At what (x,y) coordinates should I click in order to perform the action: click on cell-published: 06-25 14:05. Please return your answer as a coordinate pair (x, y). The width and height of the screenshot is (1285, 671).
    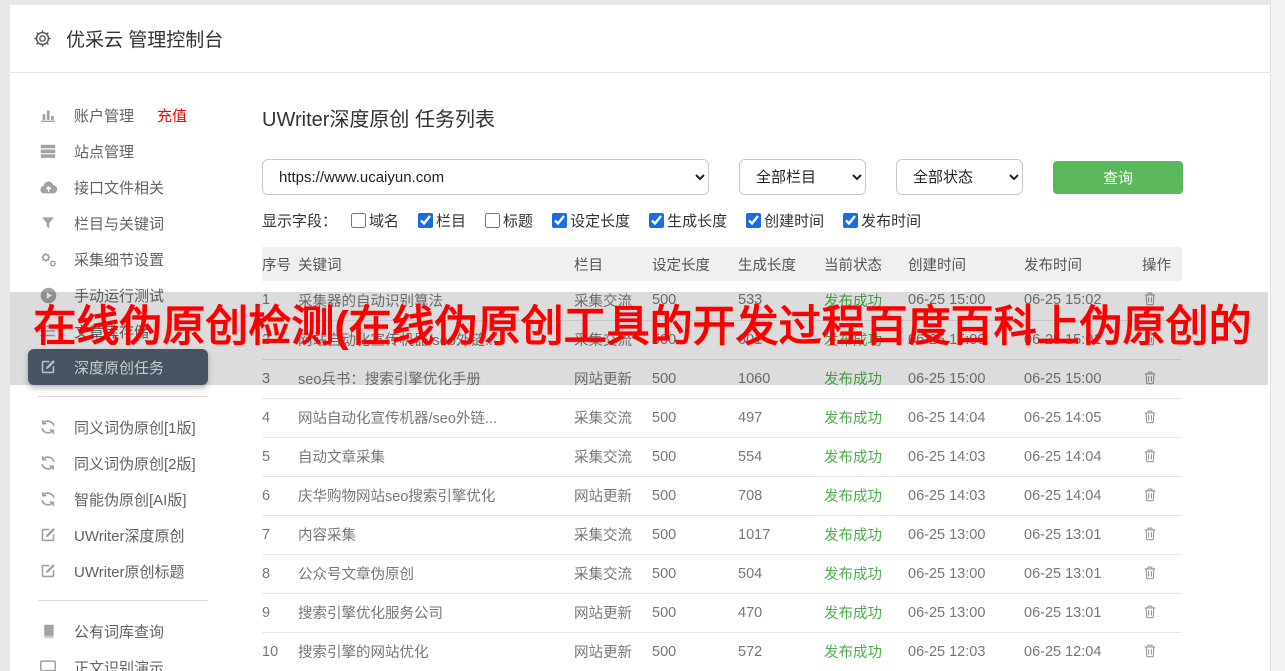
    Looking at the image, I should click on (1083, 418).